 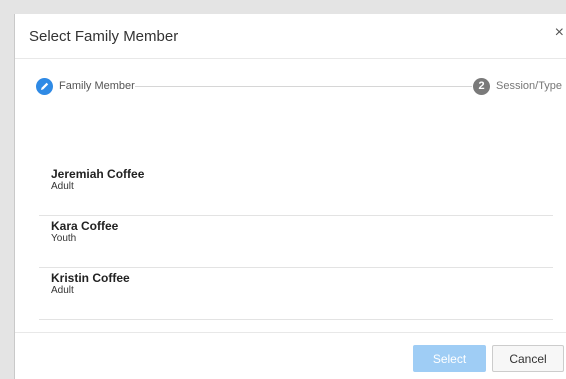 I want to click on list-item: Kara Coffee Youth, so click(x=296, y=242).